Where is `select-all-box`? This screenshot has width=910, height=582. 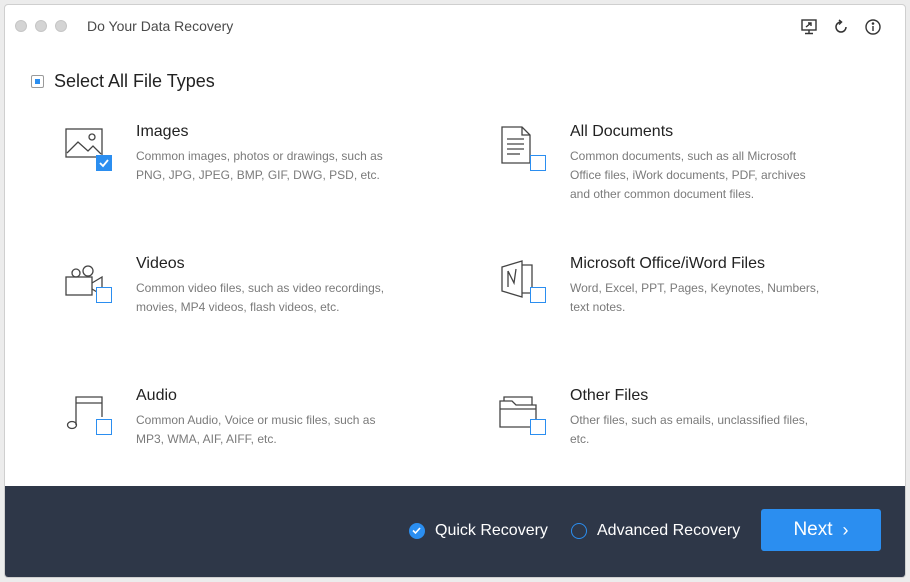 select-all-box is located at coordinates (37, 81).